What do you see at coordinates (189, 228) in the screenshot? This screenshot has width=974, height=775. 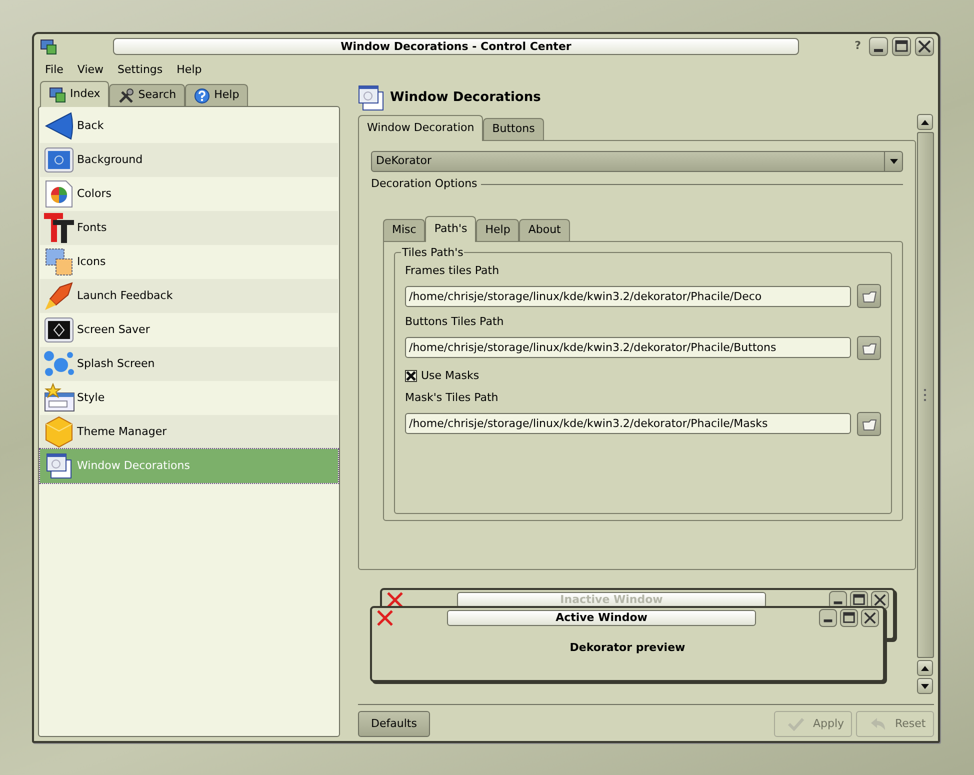 I see `sidebar-item: Fonts` at bounding box center [189, 228].